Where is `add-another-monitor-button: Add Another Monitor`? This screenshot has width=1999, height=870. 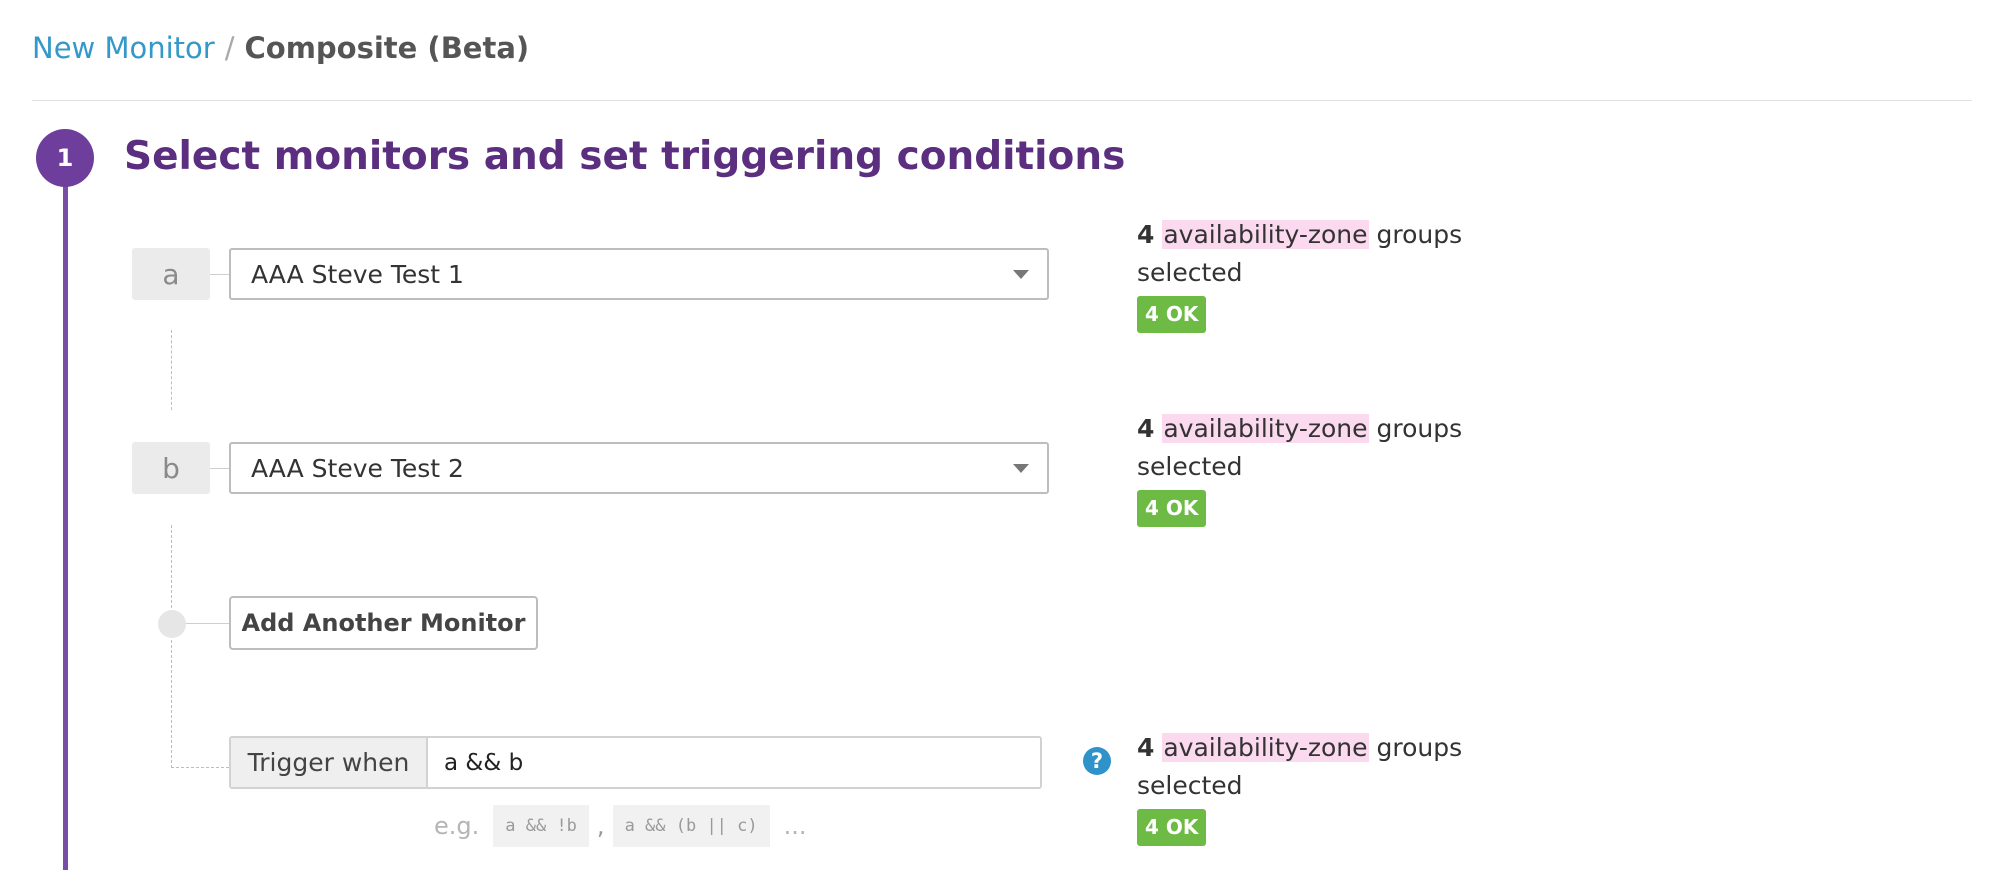 add-another-monitor-button: Add Another Monitor is located at coordinates (383, 623).